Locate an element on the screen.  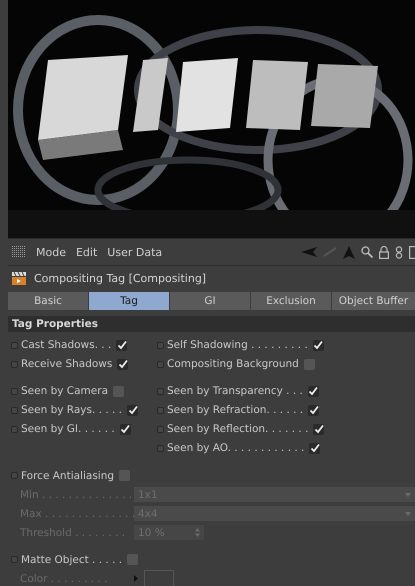
link-icon is located at coordinates (399, 252).